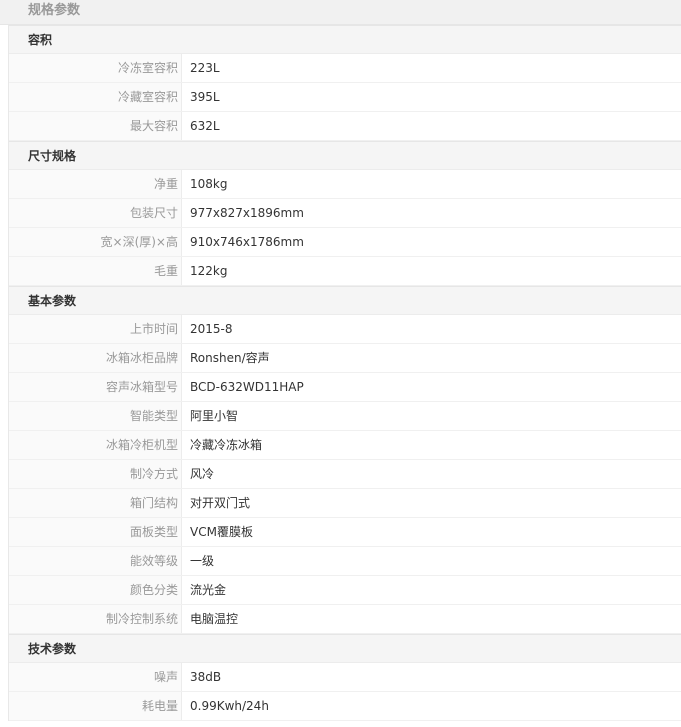 The image size is (681, 727). What do you see at coordinates (205, 97) in the screenshot?
I see `row-value: 395L` at bounding box center [205, 97].